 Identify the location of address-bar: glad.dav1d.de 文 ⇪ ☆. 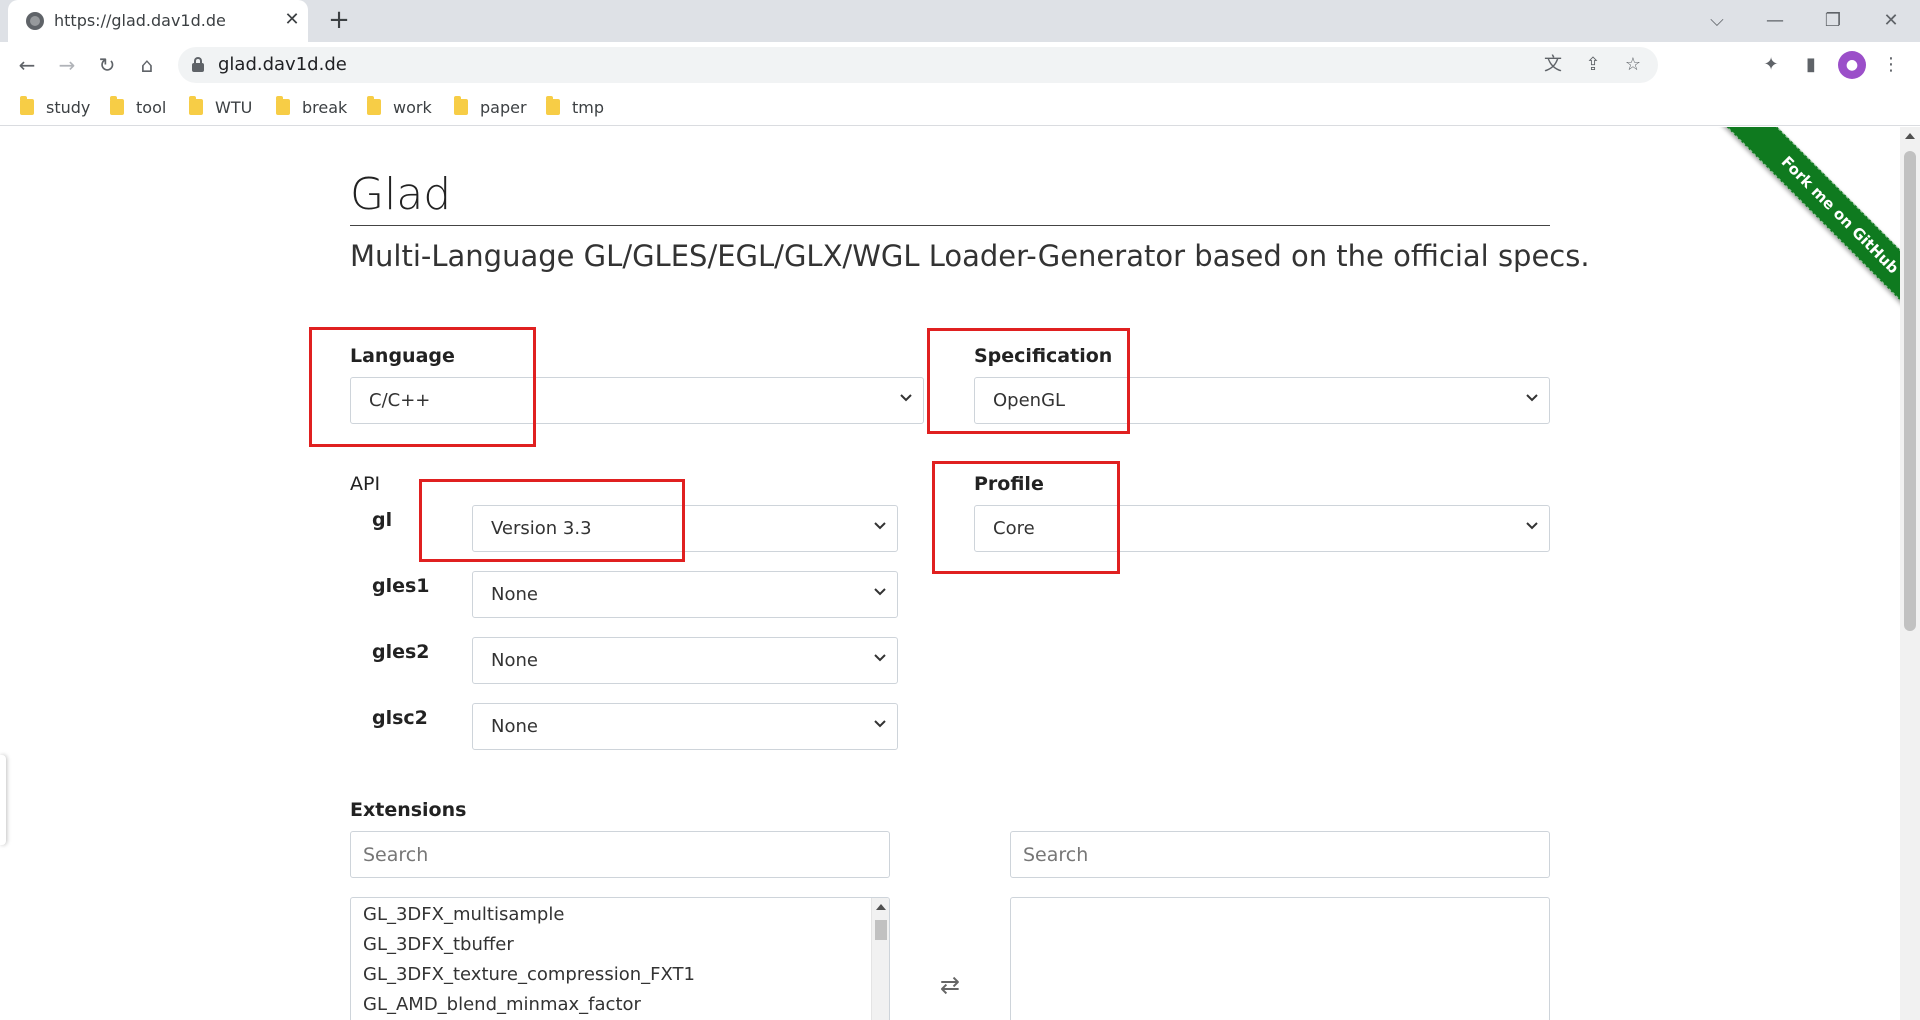
(918, 65).